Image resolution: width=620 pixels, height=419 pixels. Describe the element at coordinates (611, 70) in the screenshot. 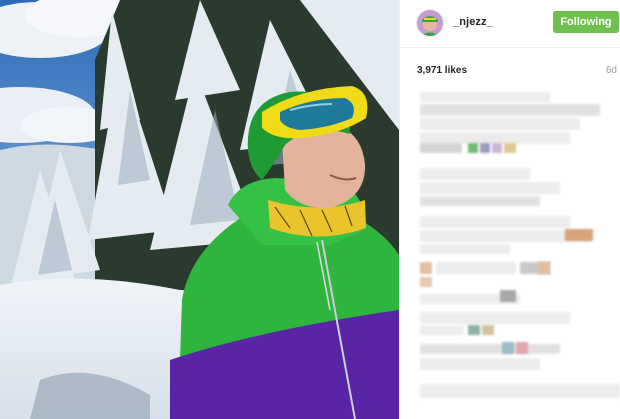

I see `post-time: 6d` at that location.